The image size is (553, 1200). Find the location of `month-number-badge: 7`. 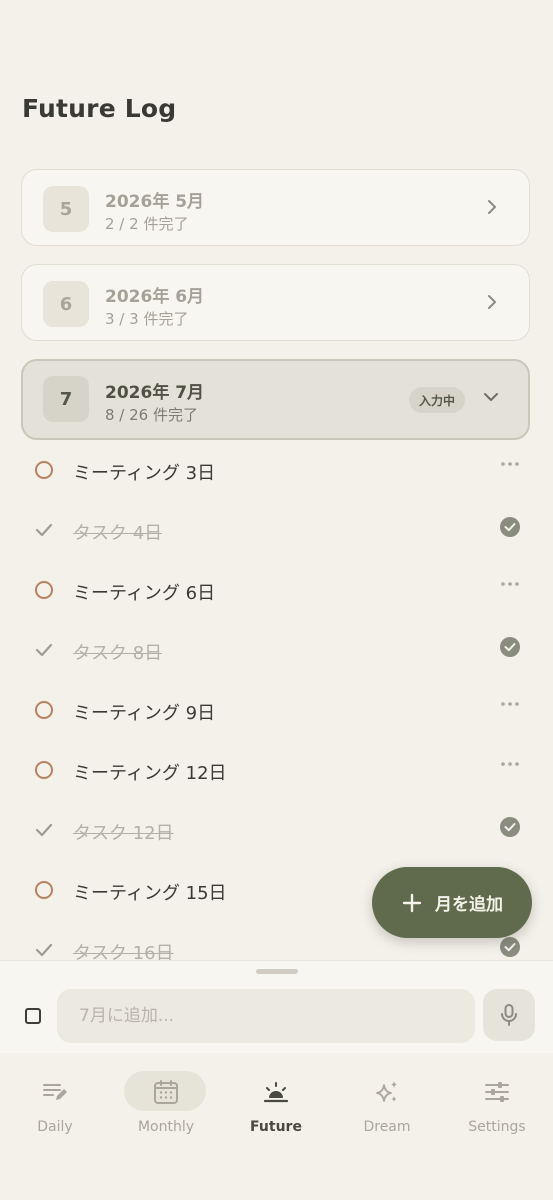

month-number-badge: 7 is located at coordinates (66, 399).